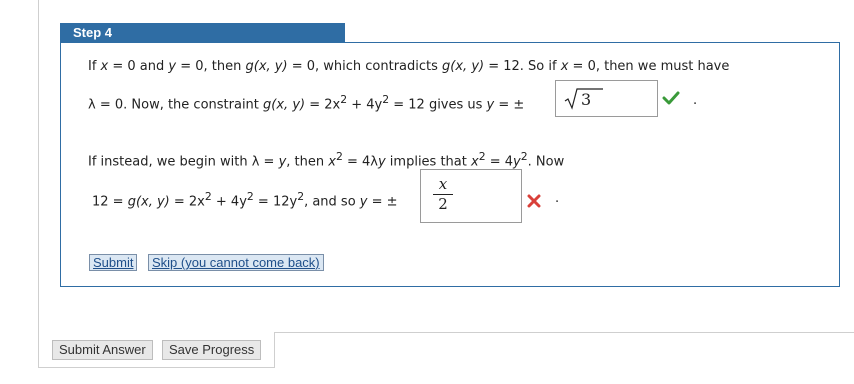 The image size is (854, 384). What do you see at coordinates (564, 332) in the screenshot?
I see `footer-divider-h` at bounding box center [564, 332].